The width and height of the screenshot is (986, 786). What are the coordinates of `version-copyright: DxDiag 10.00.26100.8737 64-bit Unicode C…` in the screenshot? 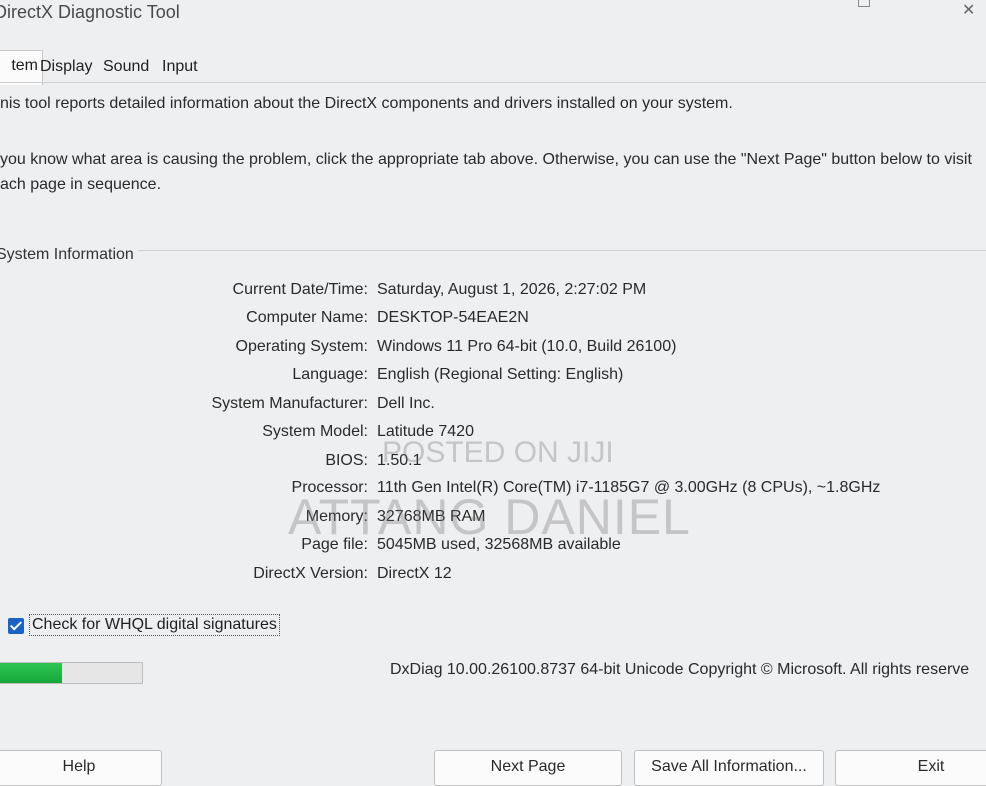 It's located at (680, 669).